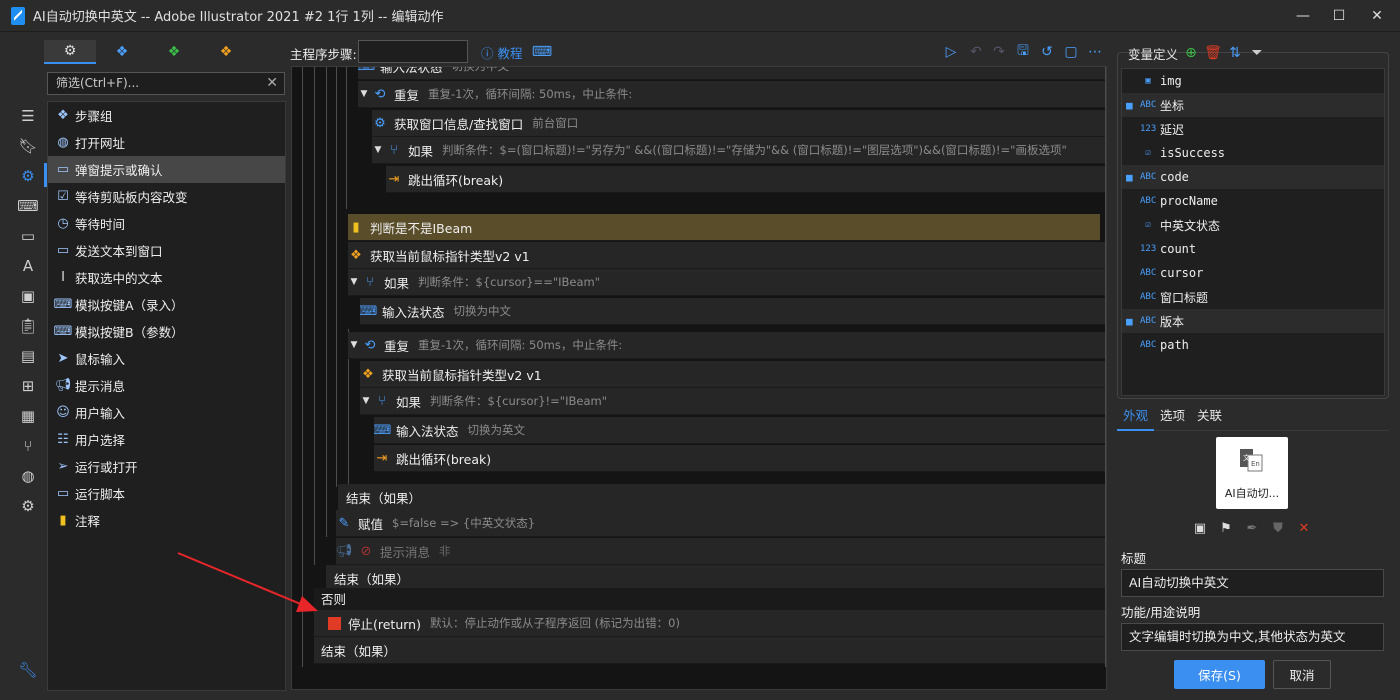 The height and width of the screenshot is (700, 1400). Describe the element at coordinates (1253, 201) in the screenshot. I see `variable-item: ABC procName` at that location.